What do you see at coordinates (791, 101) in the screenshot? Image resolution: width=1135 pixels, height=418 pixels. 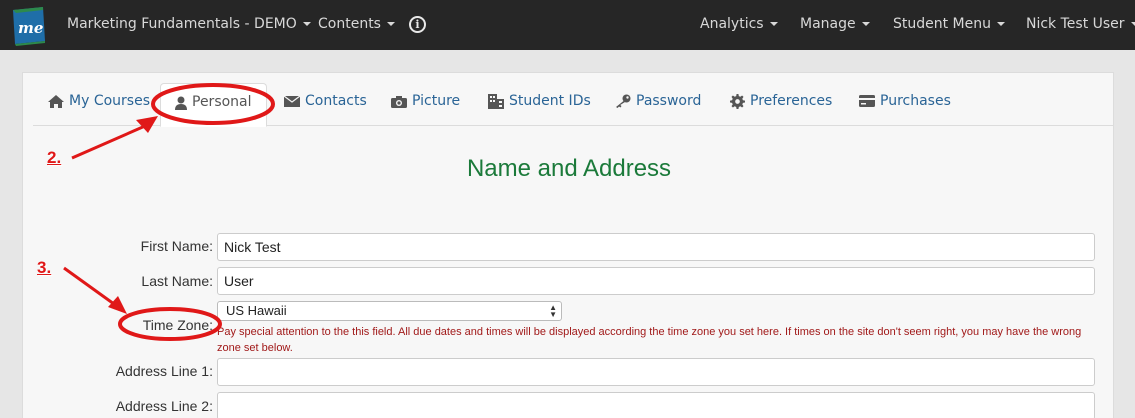 I see `tab-preferences-label: Preferences` at bounding box center [791, 101].